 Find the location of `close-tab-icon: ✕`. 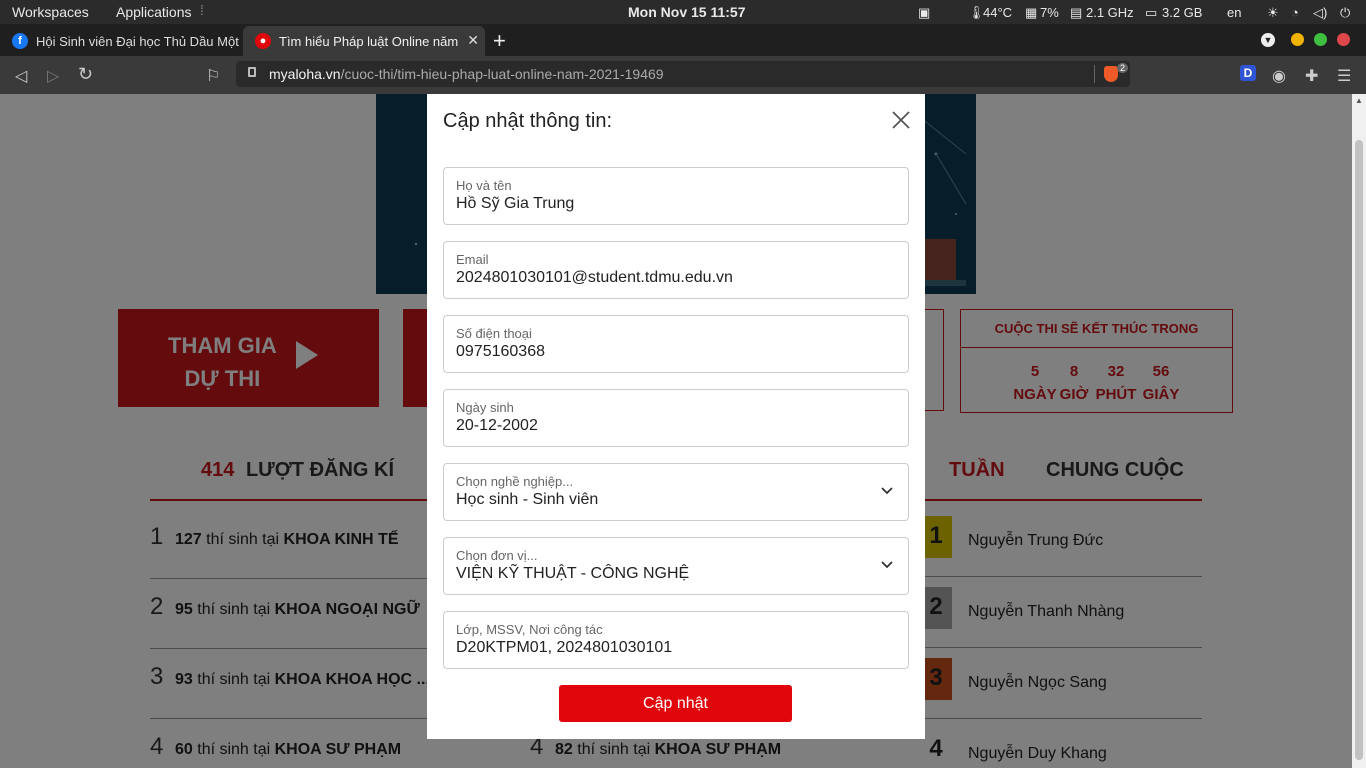

close-tab-icon: ✕ is located at coordinates (473, 40).